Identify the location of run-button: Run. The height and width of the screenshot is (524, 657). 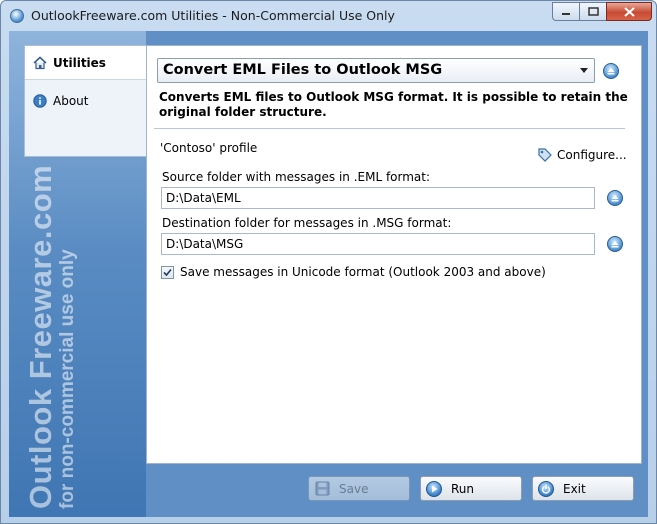
(471, 488).